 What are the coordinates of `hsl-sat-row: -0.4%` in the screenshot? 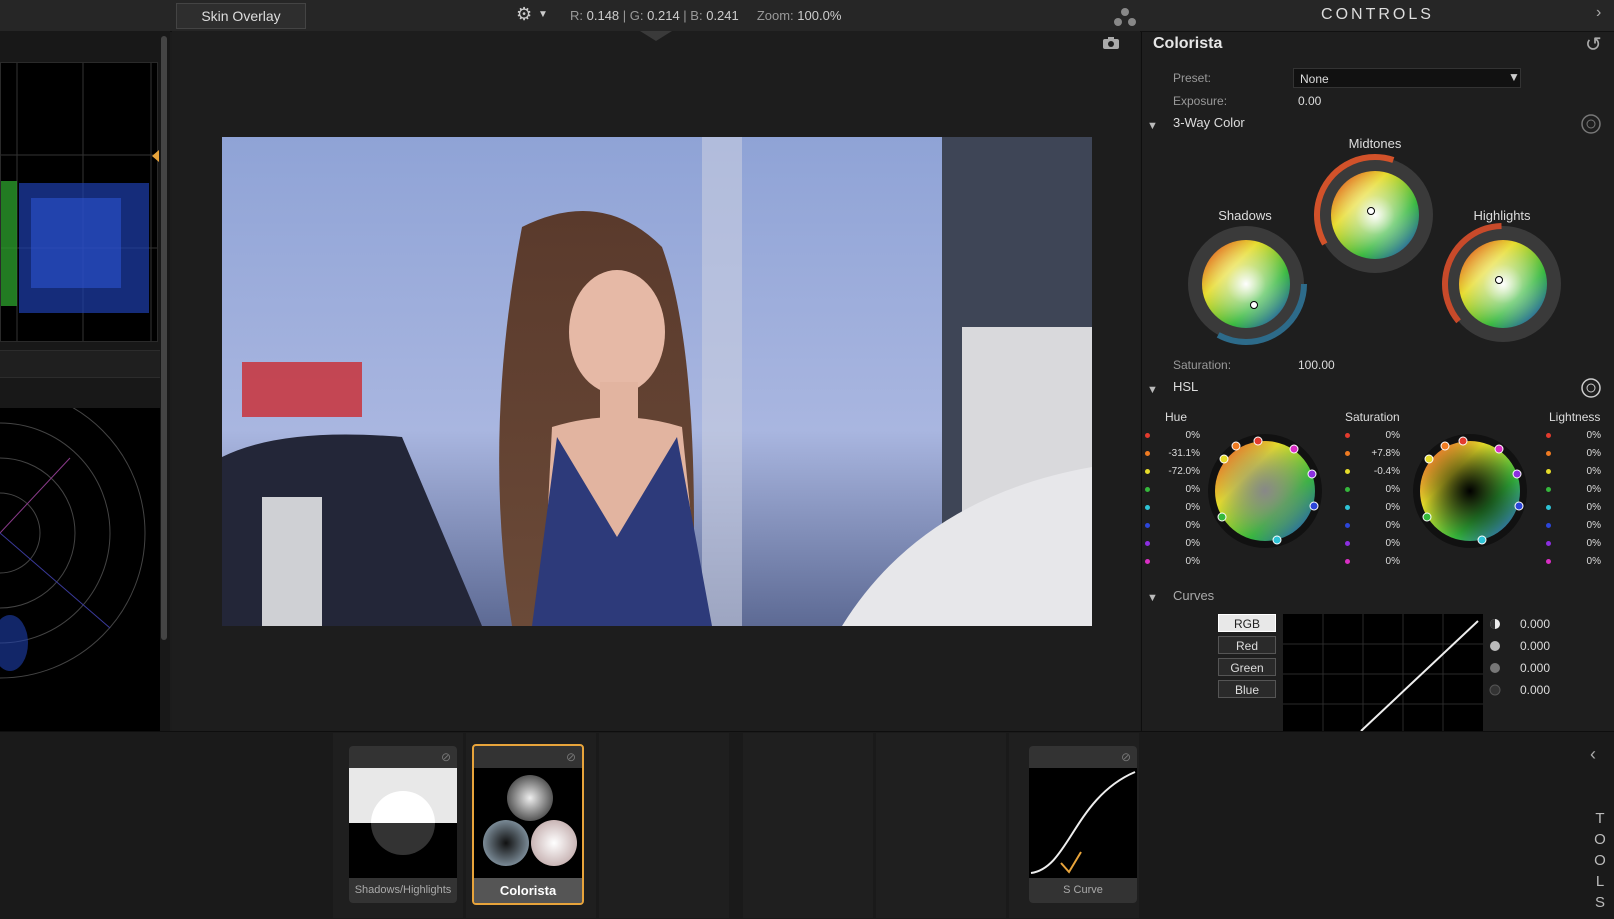 It's located at (1372, 471).